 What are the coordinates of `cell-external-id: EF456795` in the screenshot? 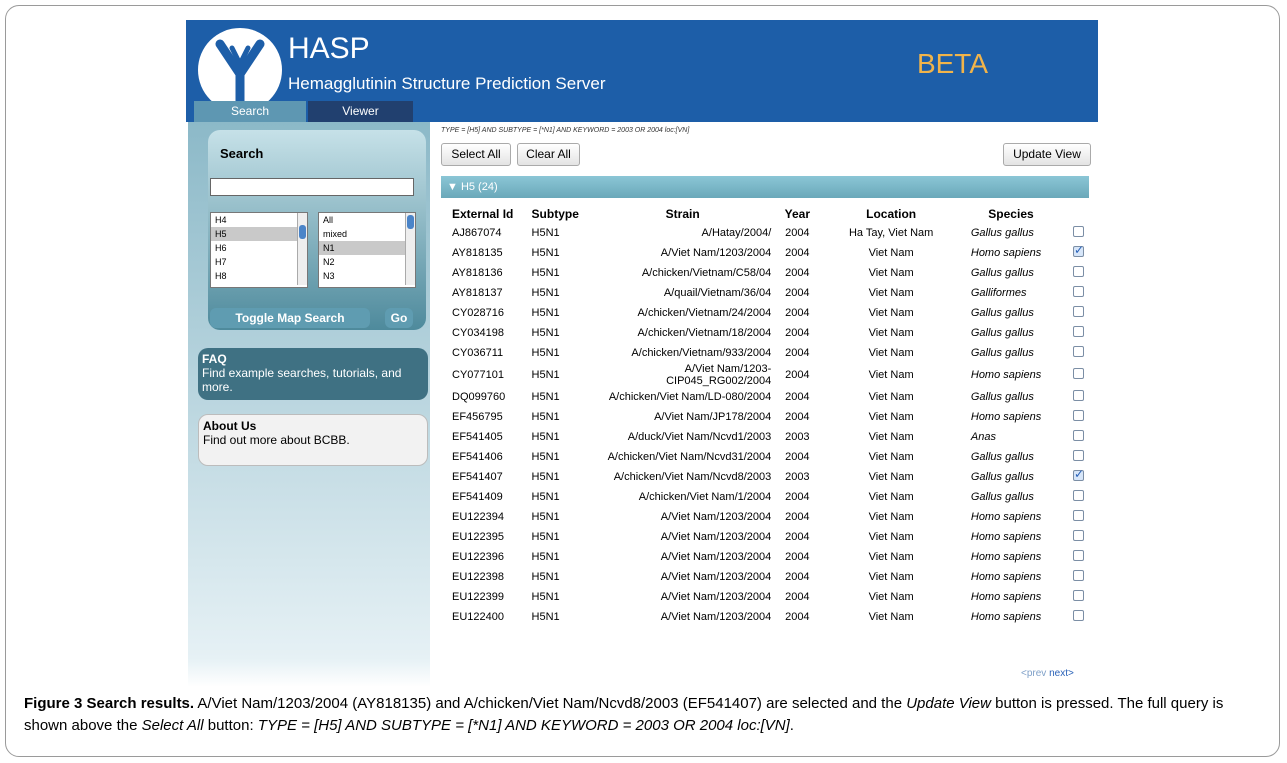 It's located at (477, 417).